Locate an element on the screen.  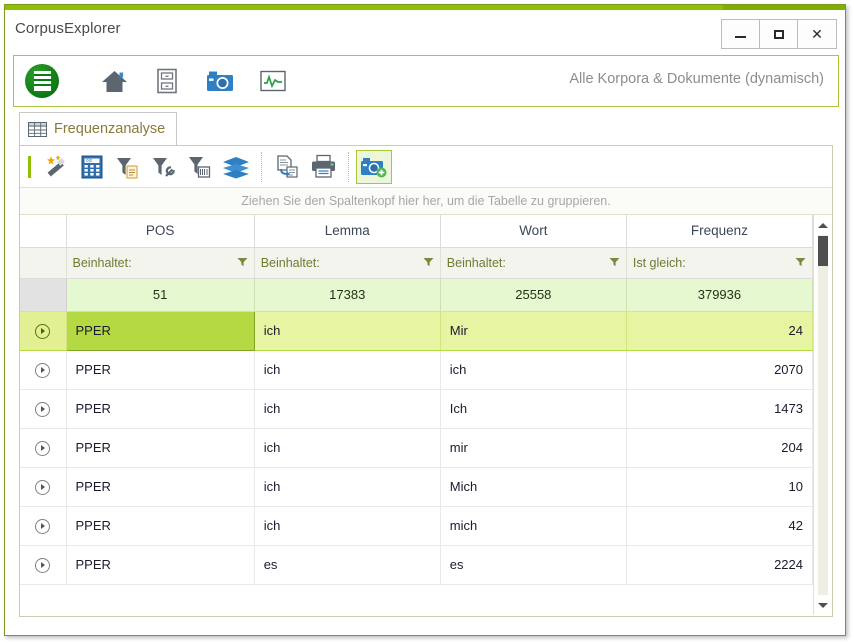
maximize-button is located at coordinates (779, 34).